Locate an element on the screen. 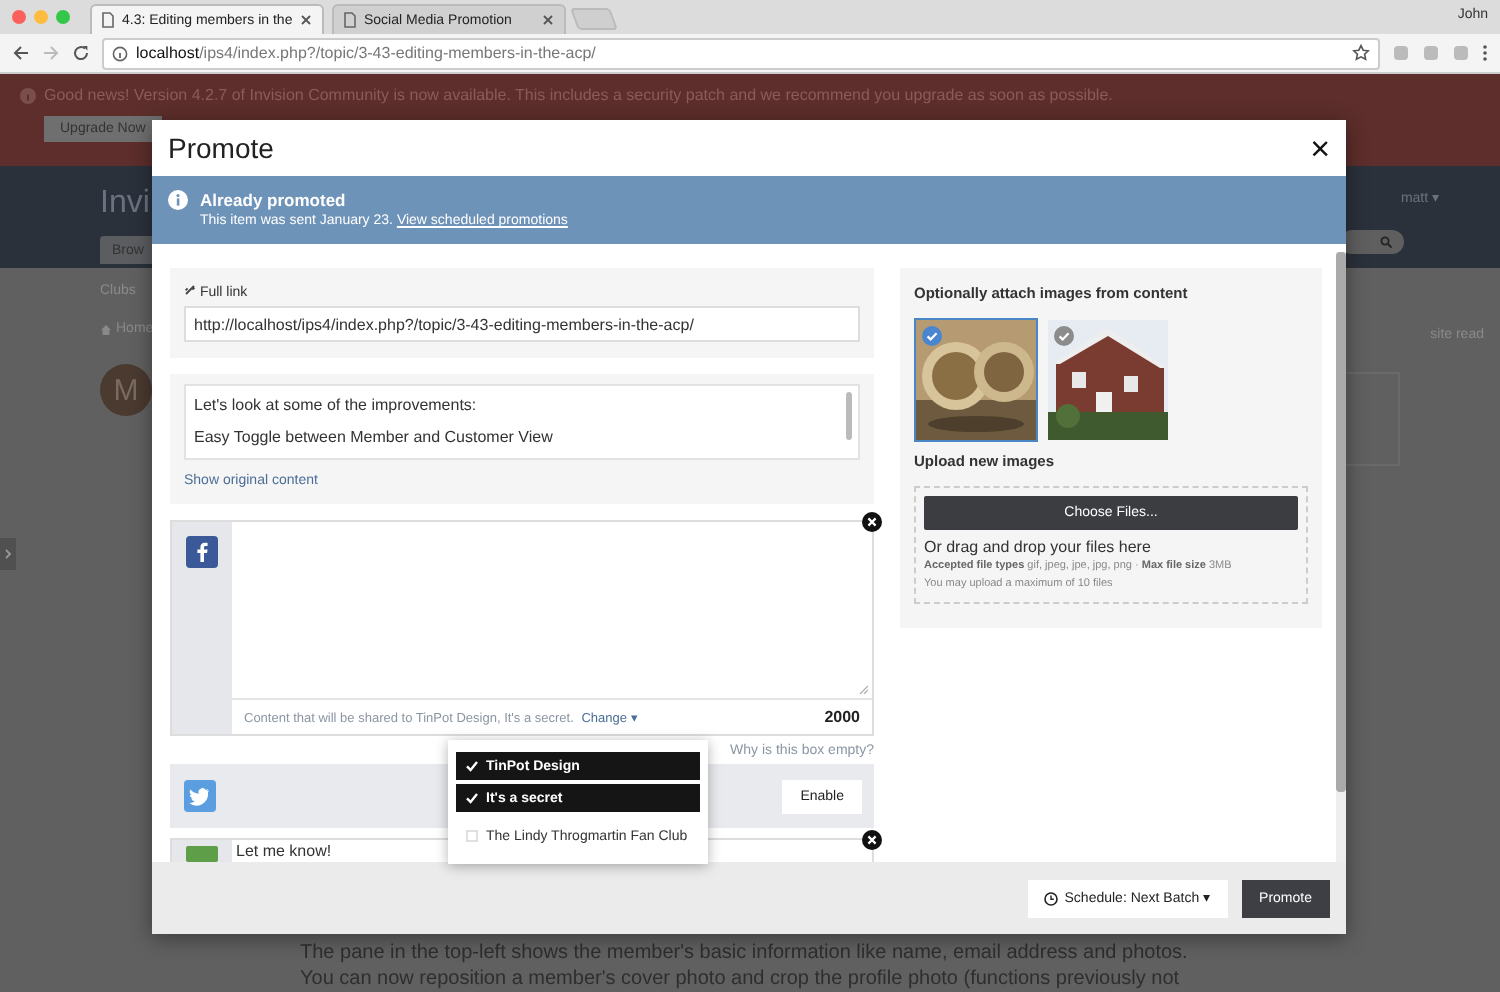 This screenshot has width=1500, height=992. menu-icon is located at coordinates (1485, 53).